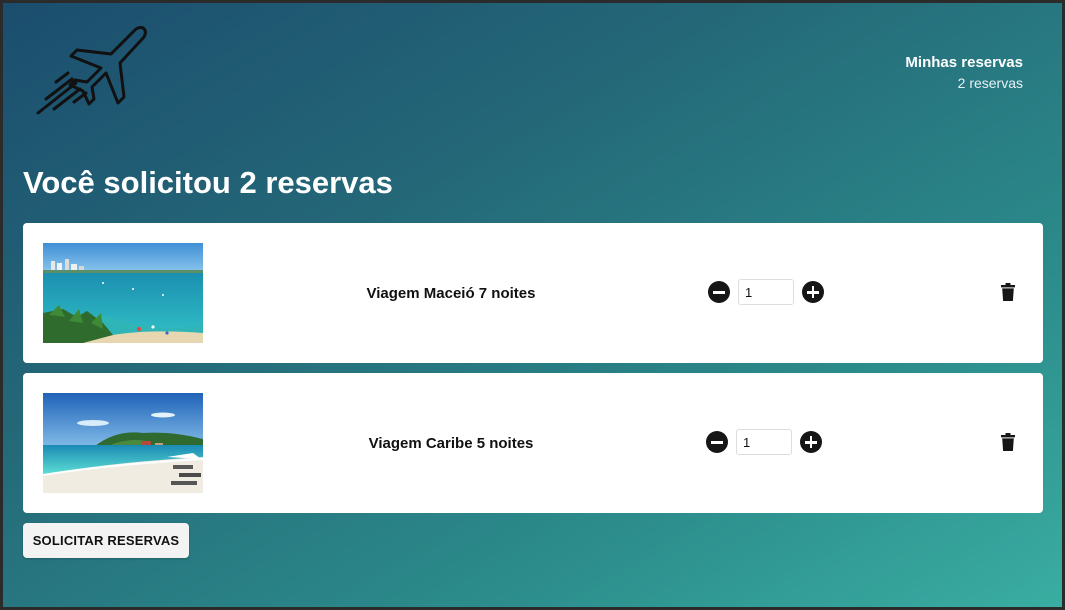  I want to click on maceio-beach-photo, so click(123, 293).